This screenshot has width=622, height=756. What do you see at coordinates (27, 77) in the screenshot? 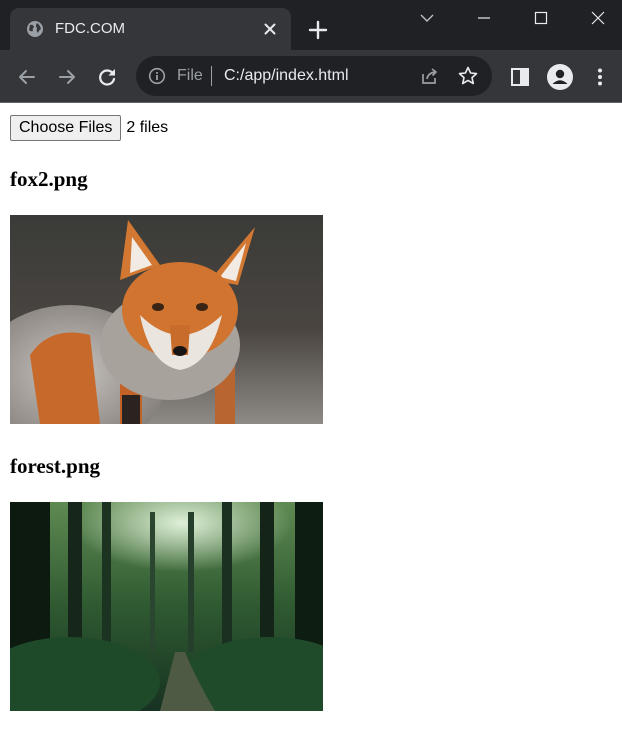
I see `back-icon` at bounding box center [27, 77].